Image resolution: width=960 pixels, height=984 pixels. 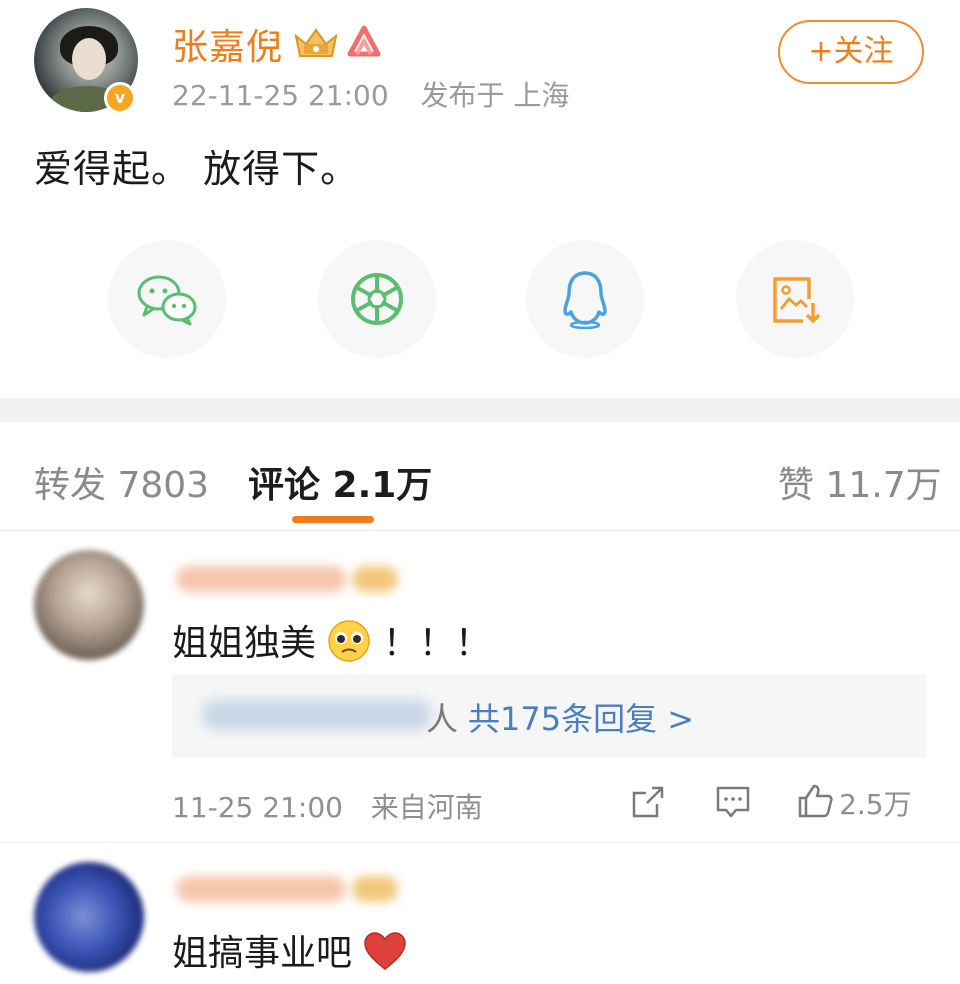 What do you see at coordinates (121, 482) in the screenshot?
I see `tab-repost: 转发 7803` at bounding box center [121, 482].